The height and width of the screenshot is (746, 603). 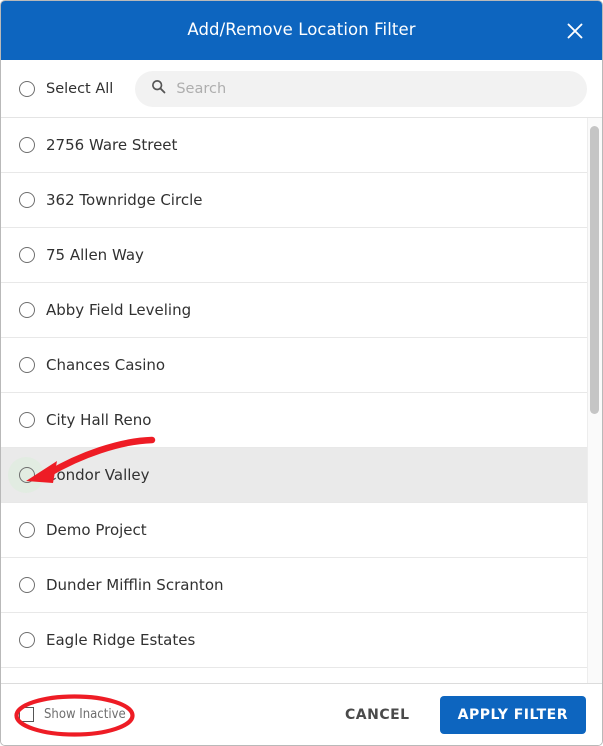 I want to click on page-title: Add/Remove Location Filter, so click(x=301, y=30).